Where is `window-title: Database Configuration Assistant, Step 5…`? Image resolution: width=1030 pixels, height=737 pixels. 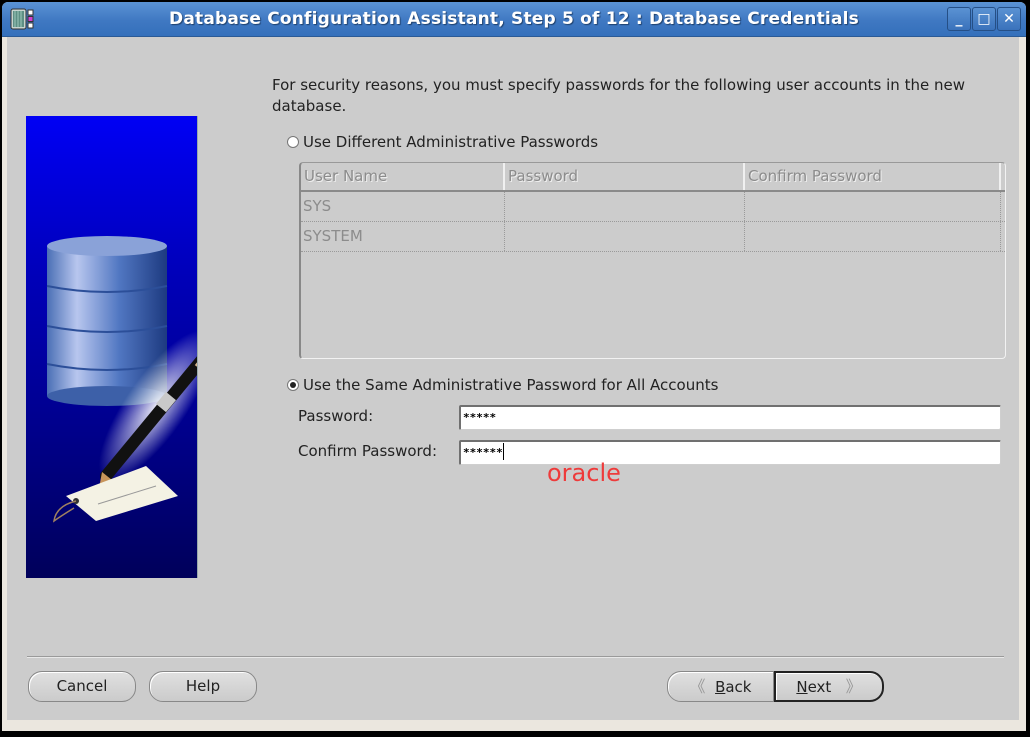
window-title: Database Configuration Assistant, Step 5… is located at coordinates (514, 19).